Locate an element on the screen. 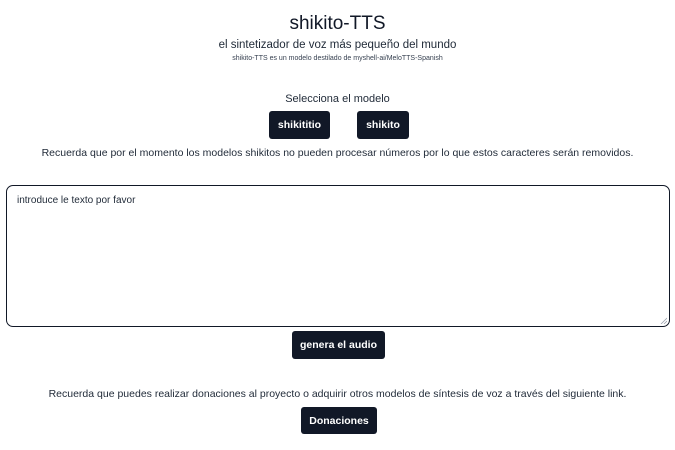 This screenshot has width=675, height=450. model-select-label: Selecciona el modelo is located at coordinates (337, 99).